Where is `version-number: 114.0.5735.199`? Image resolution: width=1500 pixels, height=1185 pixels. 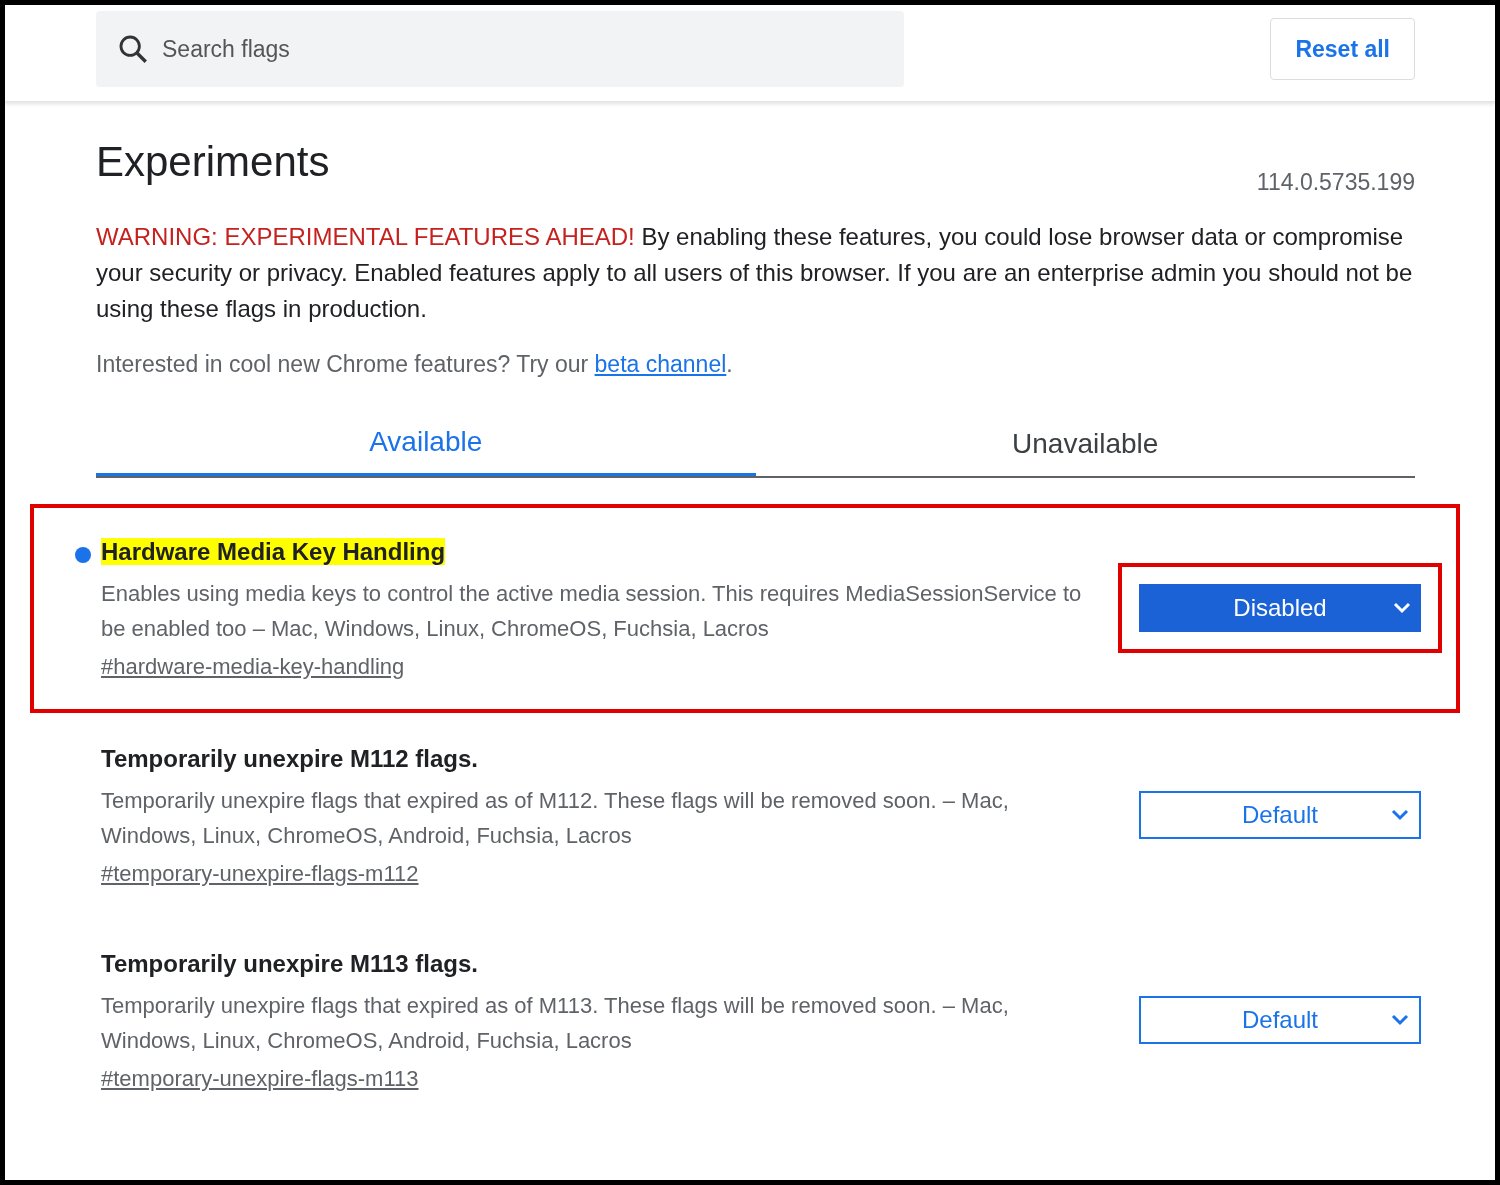 version-number: 114.0.5735.199 is located at coordinates (1335, 182).